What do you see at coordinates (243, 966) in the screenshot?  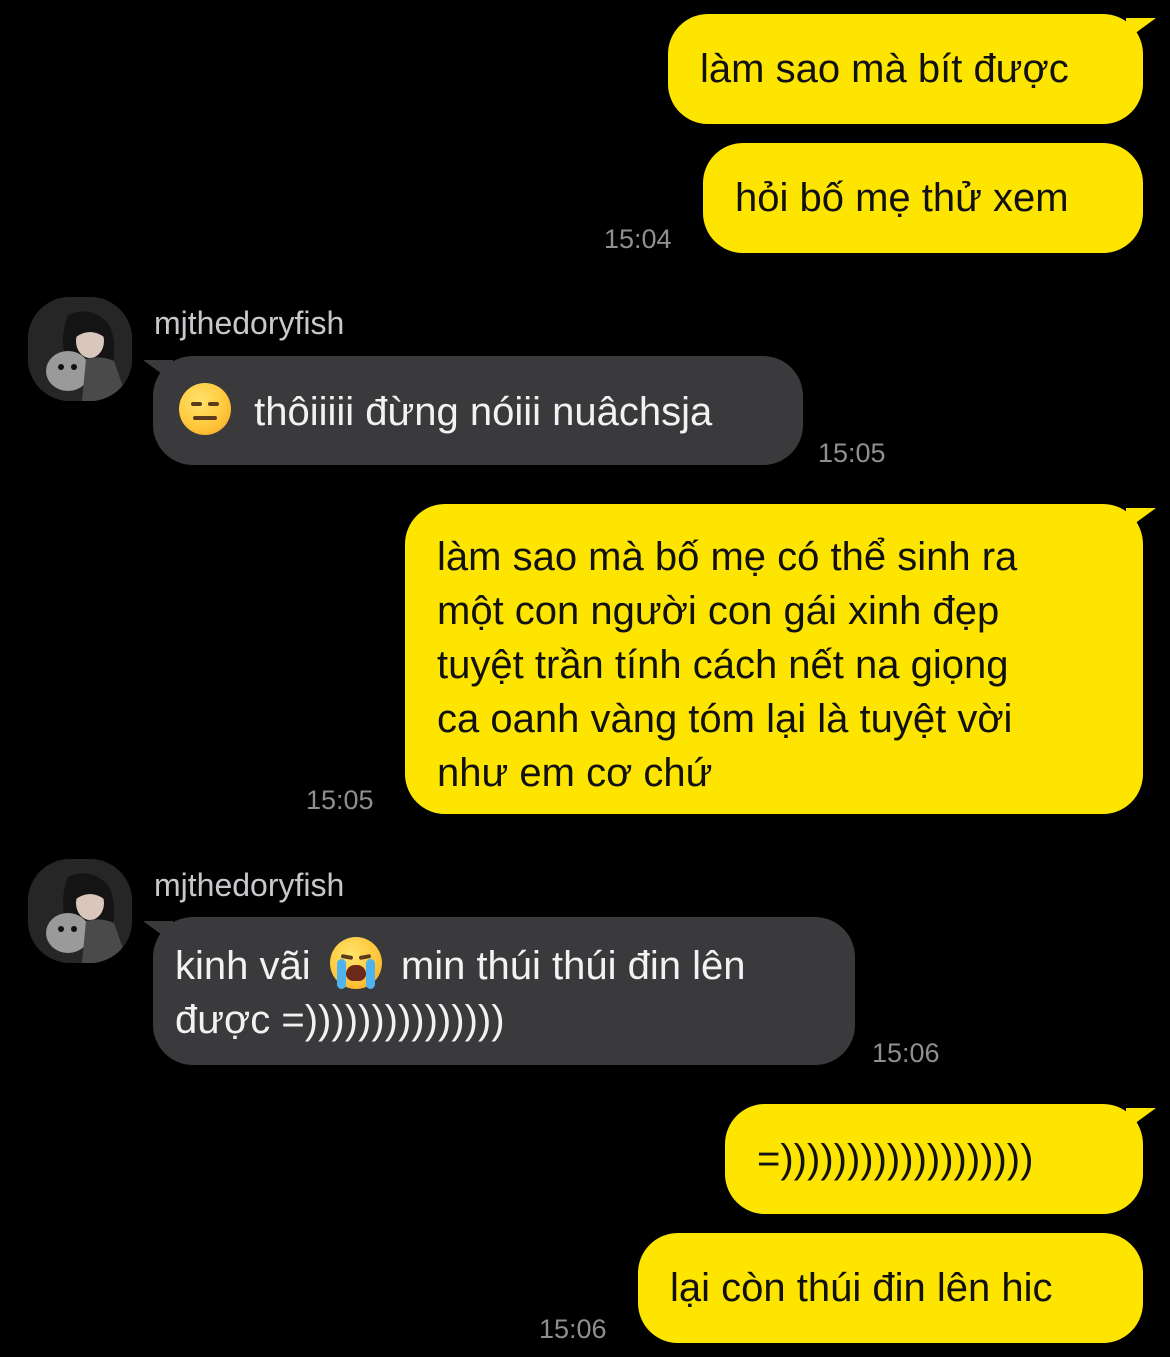 I see `message-text: kinh vãi` at bounding box center [243, 966].